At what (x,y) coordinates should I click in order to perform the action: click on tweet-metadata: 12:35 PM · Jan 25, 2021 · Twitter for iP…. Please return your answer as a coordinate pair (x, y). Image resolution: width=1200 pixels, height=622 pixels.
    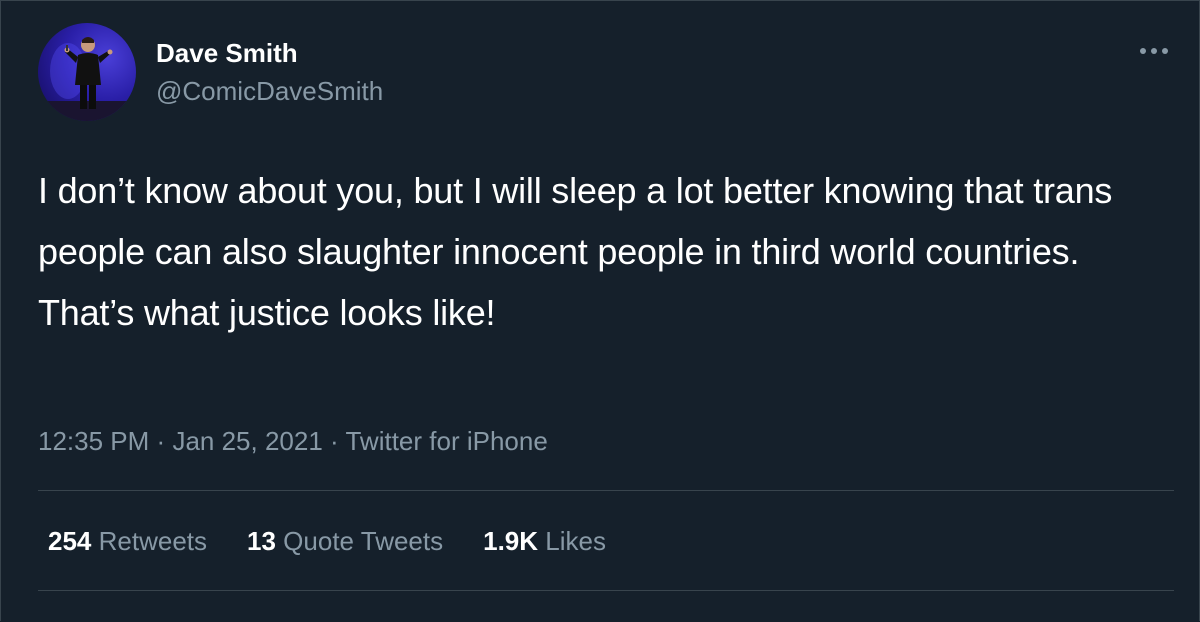
    Looking at the image, I should click on (293, 441).